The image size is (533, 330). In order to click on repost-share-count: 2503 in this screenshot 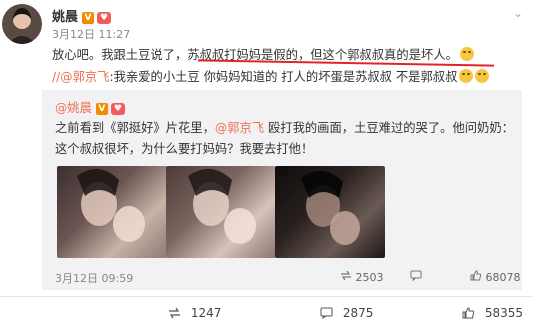, I will do `click(362, 277)`.